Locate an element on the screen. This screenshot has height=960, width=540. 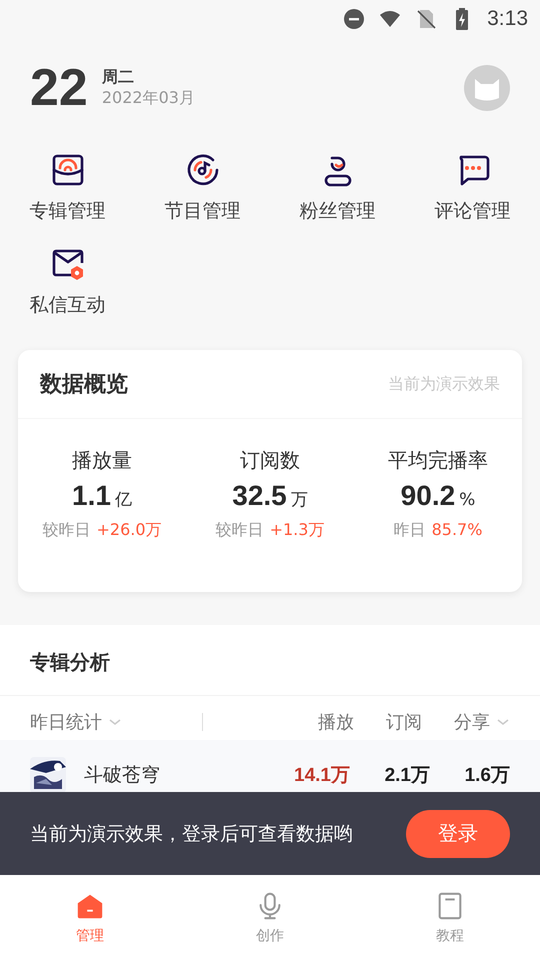
column-header: 订阅 is located at coordinates (404, 722).